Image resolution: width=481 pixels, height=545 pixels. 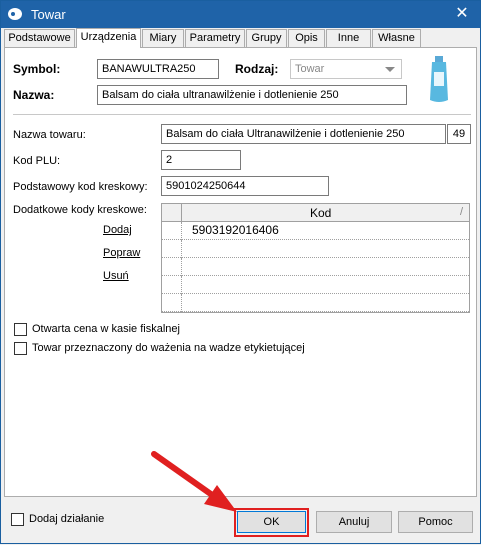 What do you see at coordinates (235, 230) in the screenshot?
I see `barcode-cell: 5903192016406` at bounding box center [235, 230].